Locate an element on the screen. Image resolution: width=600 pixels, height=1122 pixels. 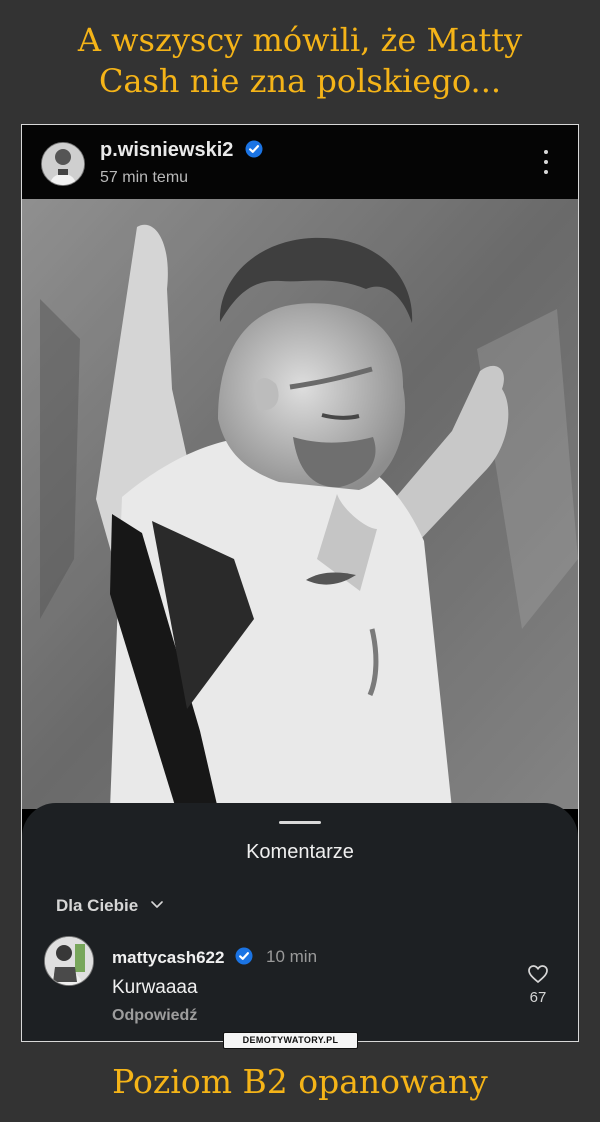
vertical-dots-icon is located at coordinates (546, 165).